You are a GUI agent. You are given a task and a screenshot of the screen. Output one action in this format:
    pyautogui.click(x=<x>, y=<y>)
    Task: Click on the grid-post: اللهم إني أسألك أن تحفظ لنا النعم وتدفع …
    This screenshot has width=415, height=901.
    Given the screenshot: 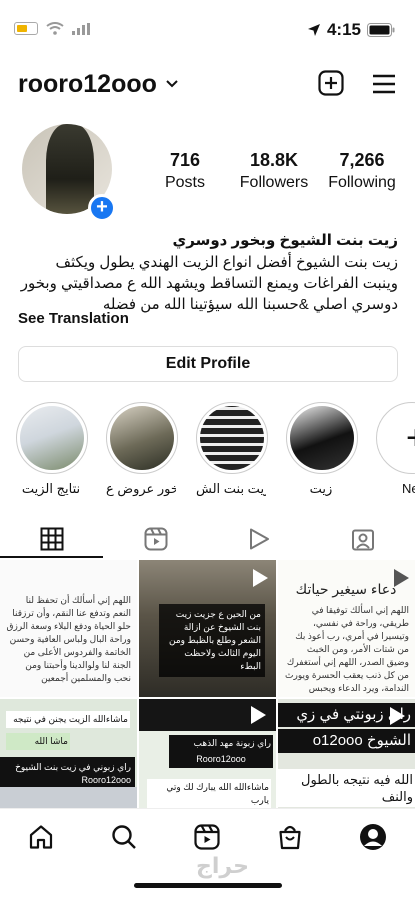 What is the action you would take?
    pyautogui.click(x=68, y=628)
    